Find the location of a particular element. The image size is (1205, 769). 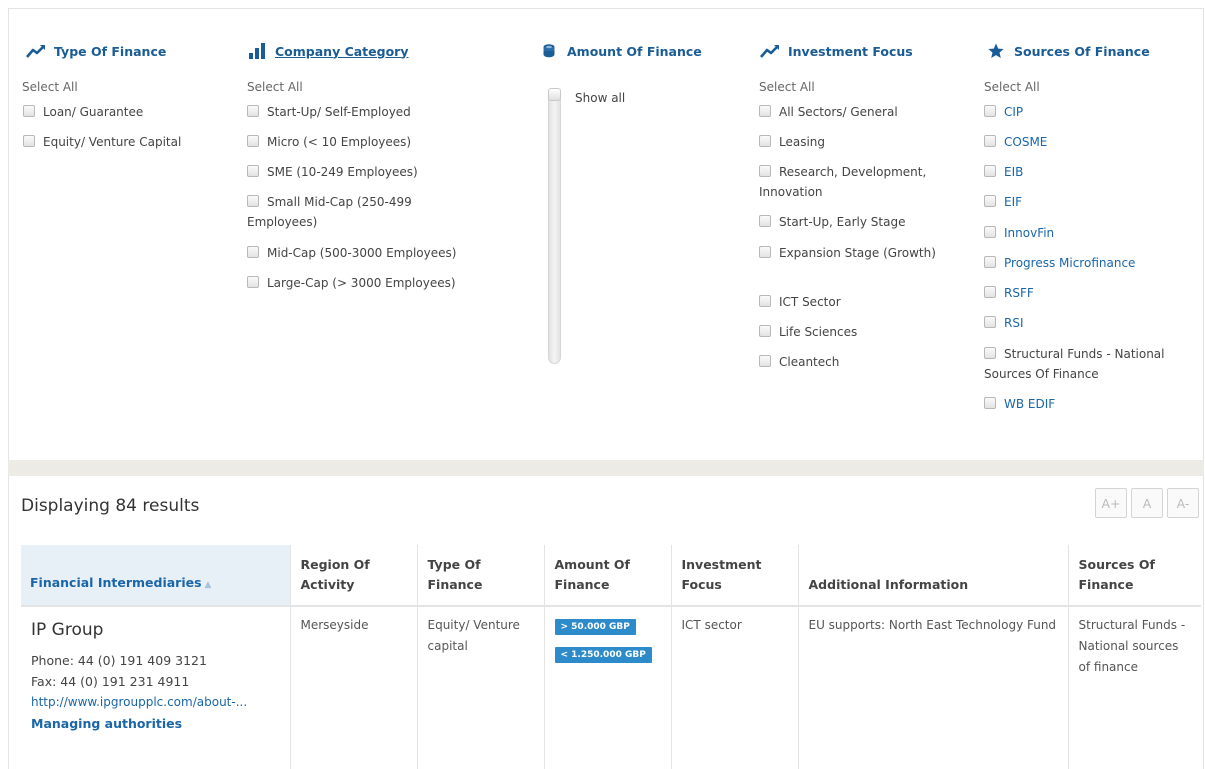

trend-line-icon is located at coordinates (36, 51).